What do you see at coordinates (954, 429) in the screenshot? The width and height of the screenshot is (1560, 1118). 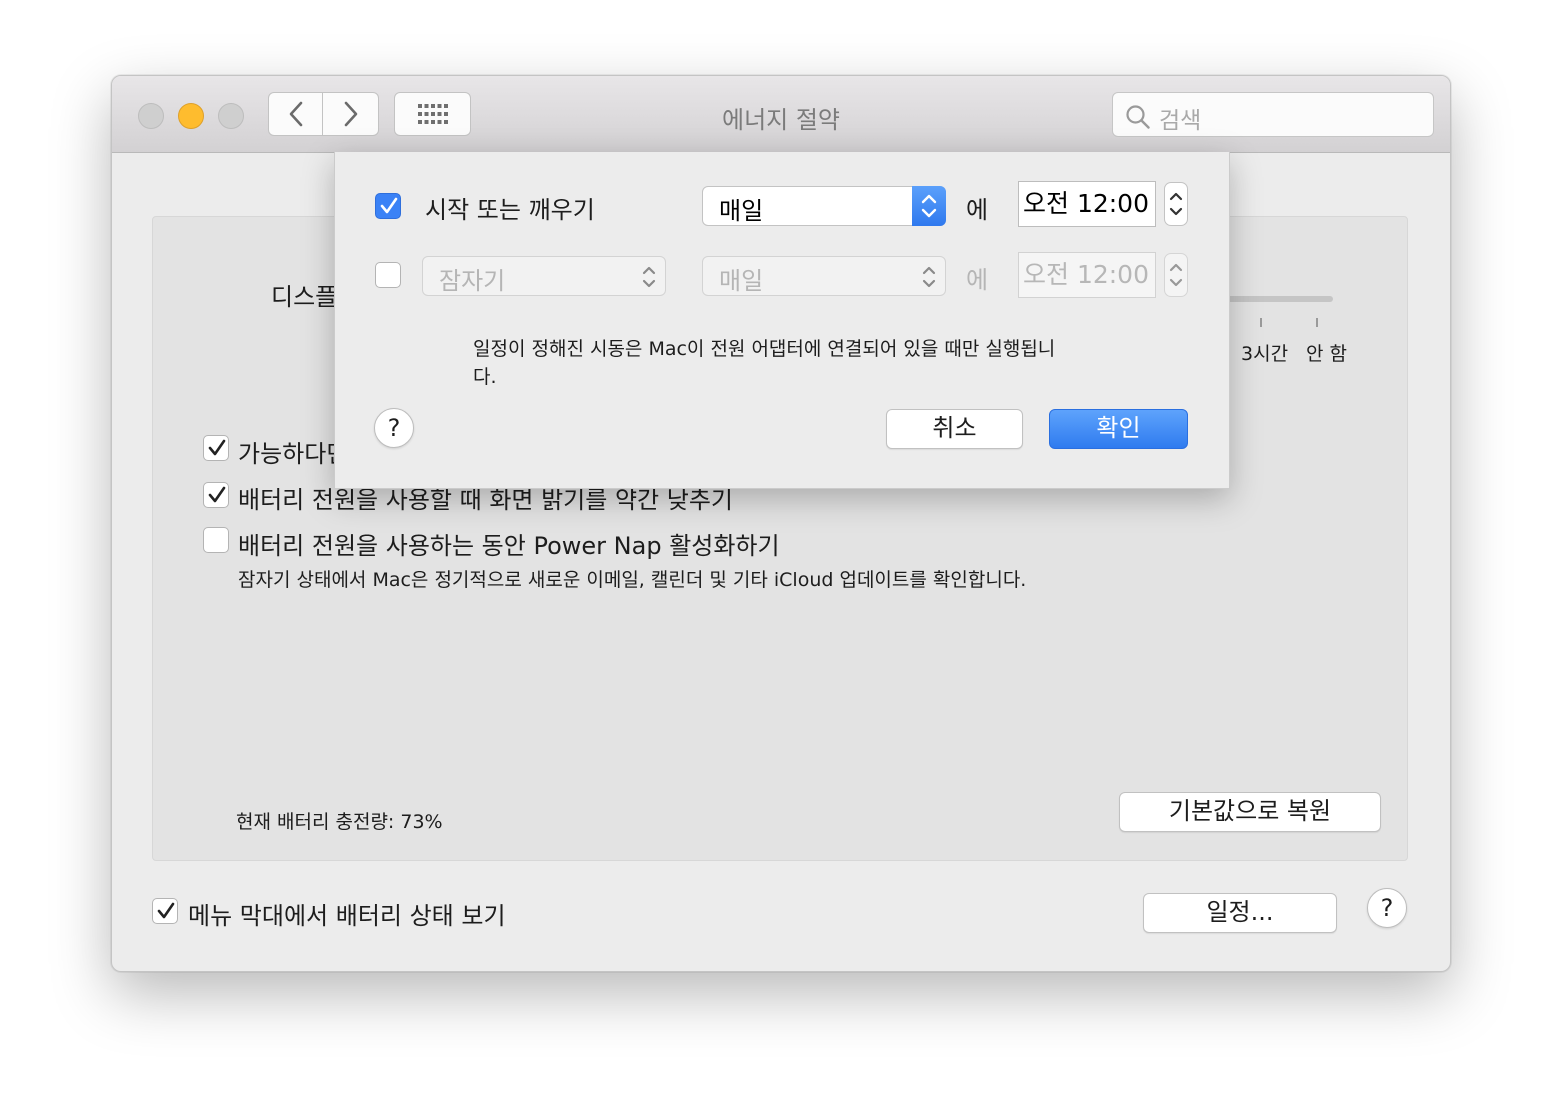 I see `cancel-button: 취소` at bounding box center [954, 429].